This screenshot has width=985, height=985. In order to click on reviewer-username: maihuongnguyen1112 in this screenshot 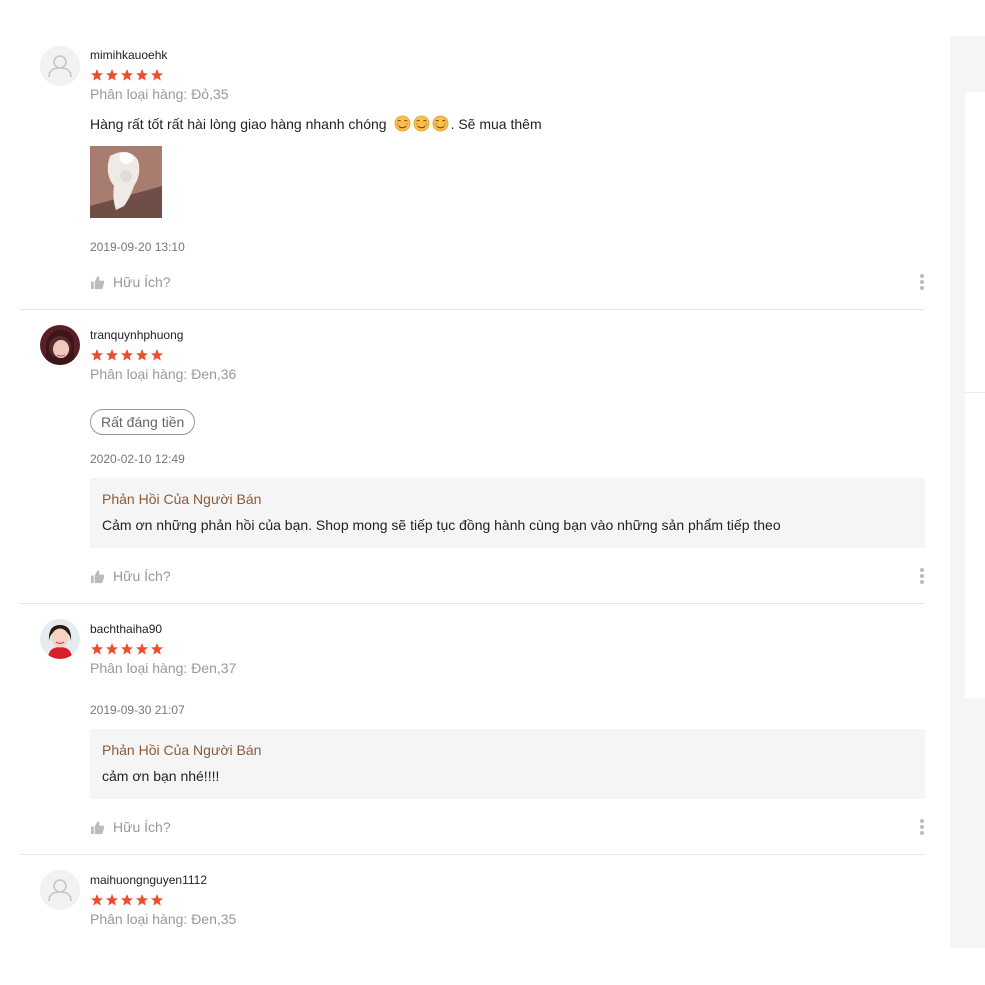, I will do `click(148, 880)`.